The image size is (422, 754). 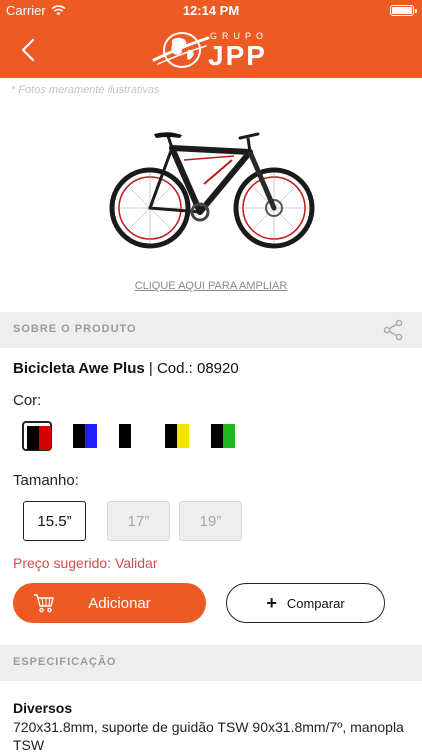 I want to click on status-time: 12:14 PM, so click(x=211, y=10).